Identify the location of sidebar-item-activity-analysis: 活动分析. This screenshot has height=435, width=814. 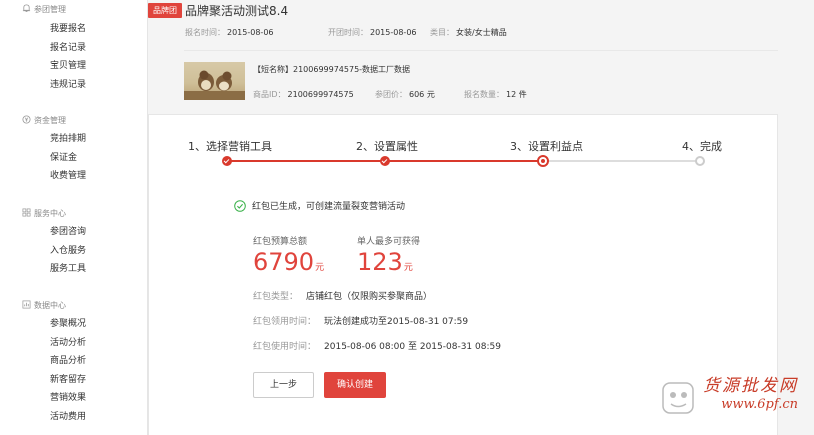
(74, 343).